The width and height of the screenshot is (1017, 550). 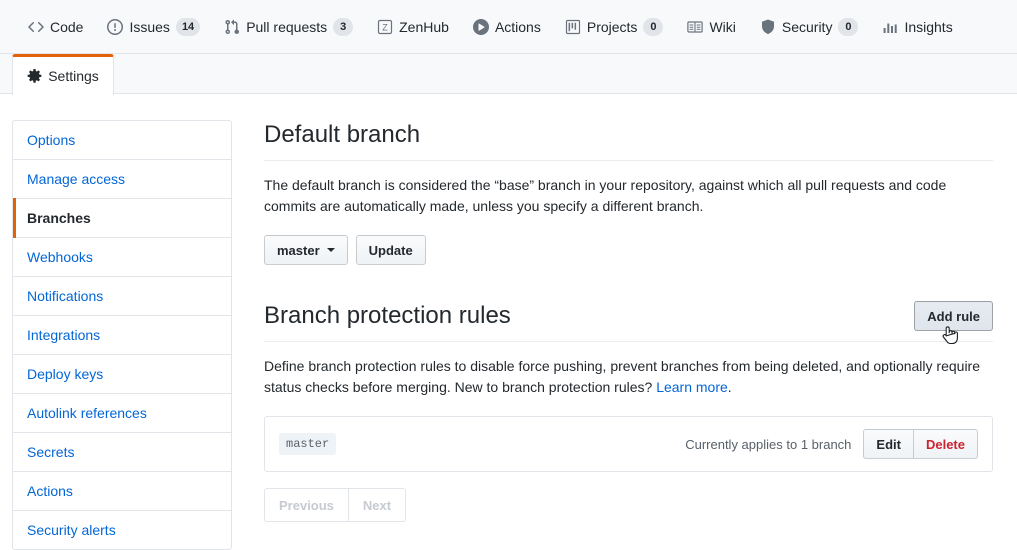 What do you see at coordinates (122, 491) in the screenshot?
I see `sidebar-item-actions: Actions` at bounding box center [122, 491].